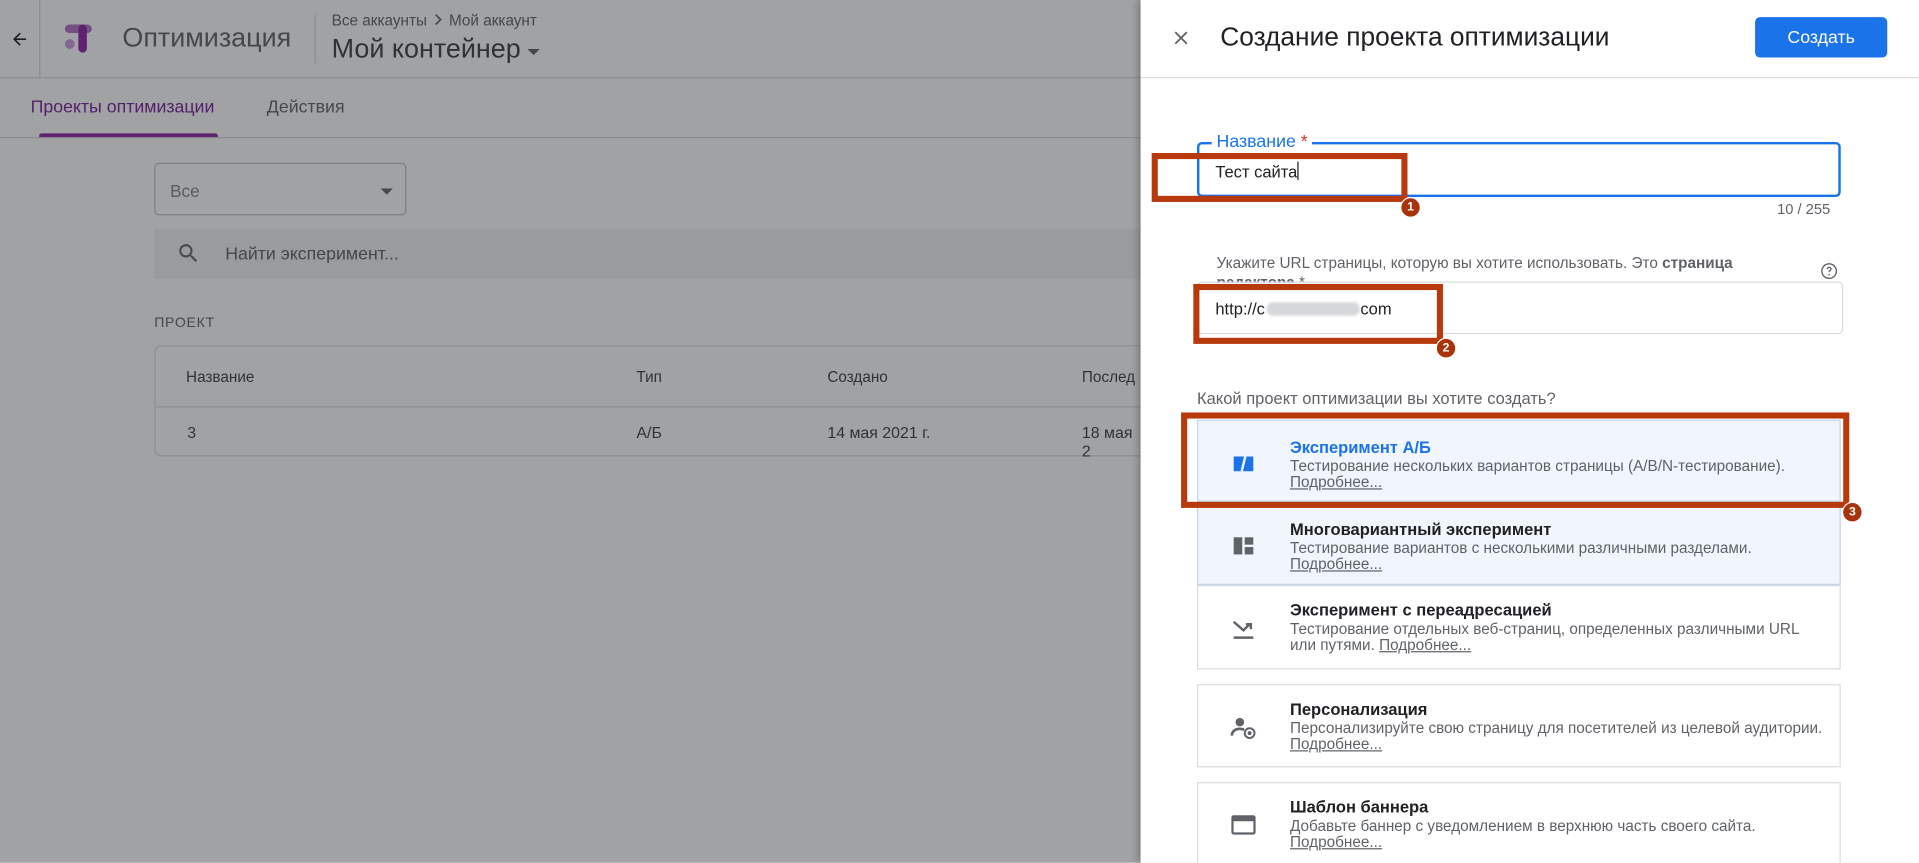 Image resolution: width=1919 pixels, height=863 pixels. Describe the element at coordinates (1243, 546) in the screenshot. I see `dashboard-grid-icon` at that location.